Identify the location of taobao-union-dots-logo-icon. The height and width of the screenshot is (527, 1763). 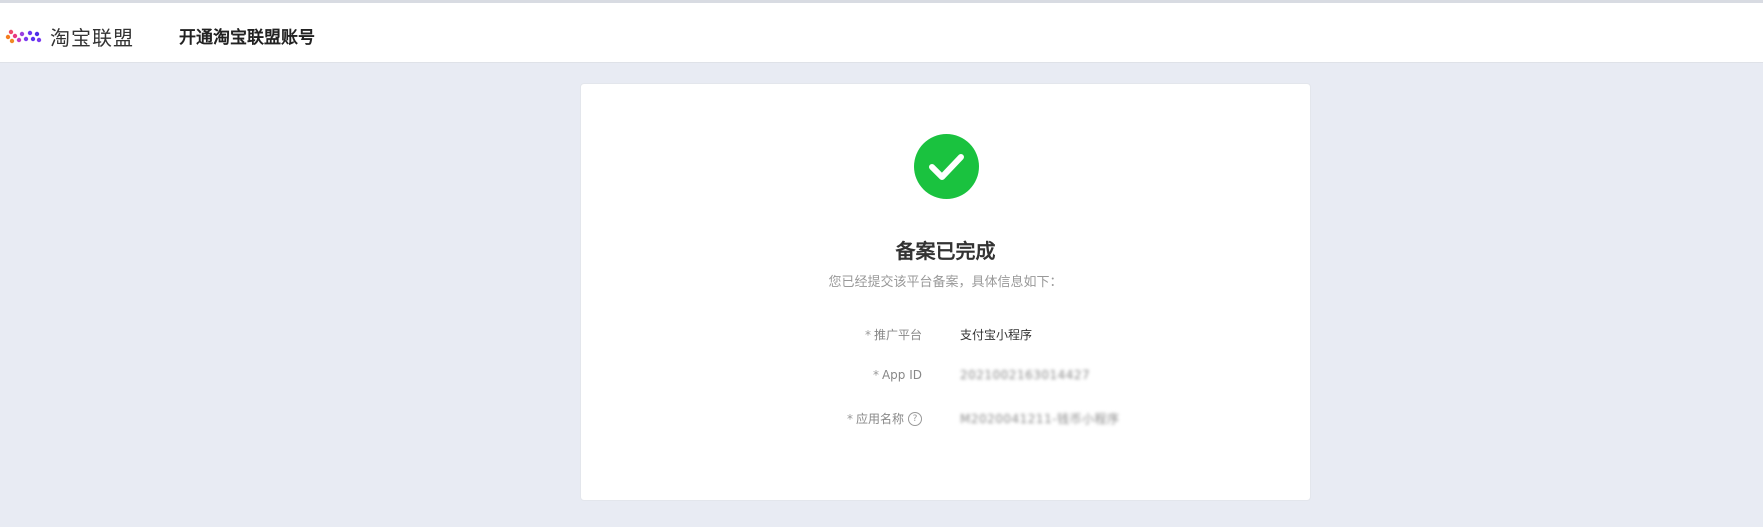
(23, 36).